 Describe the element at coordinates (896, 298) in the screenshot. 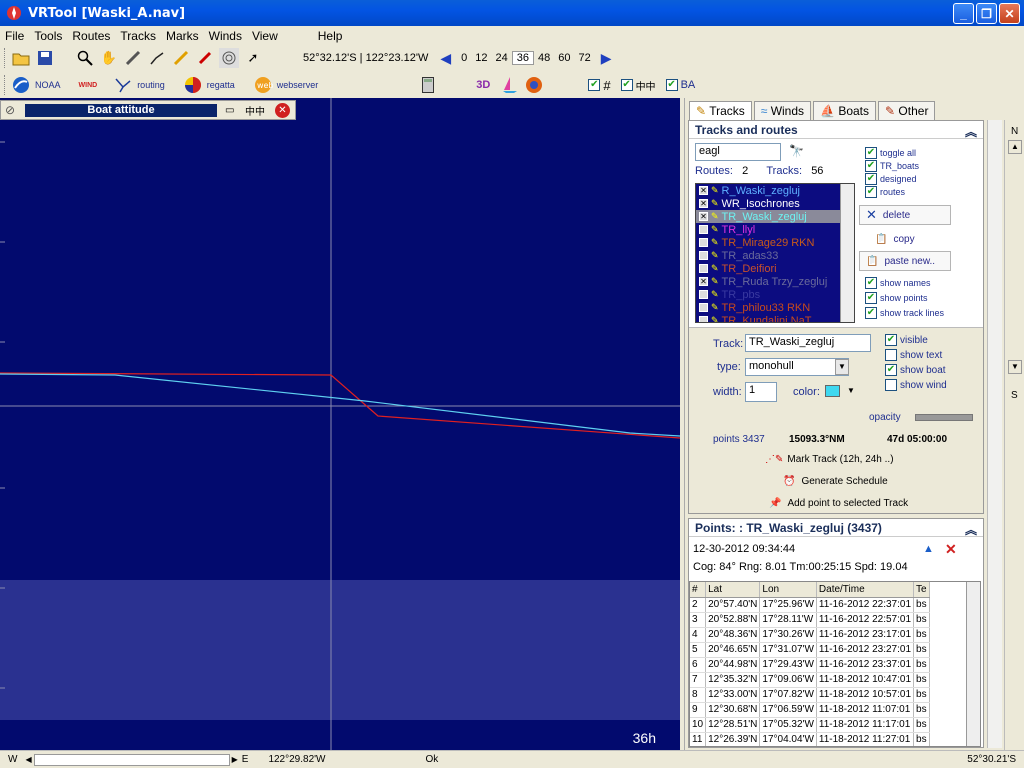

I see `show-points-row: ✔ show points` at that location.